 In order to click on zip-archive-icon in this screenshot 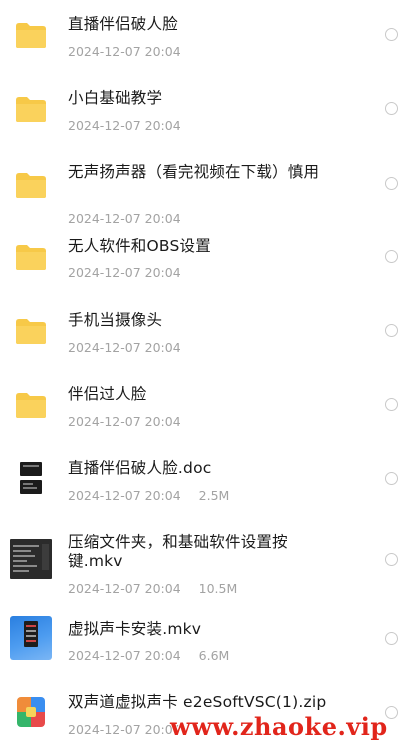, I will do `click(31, 712)`.